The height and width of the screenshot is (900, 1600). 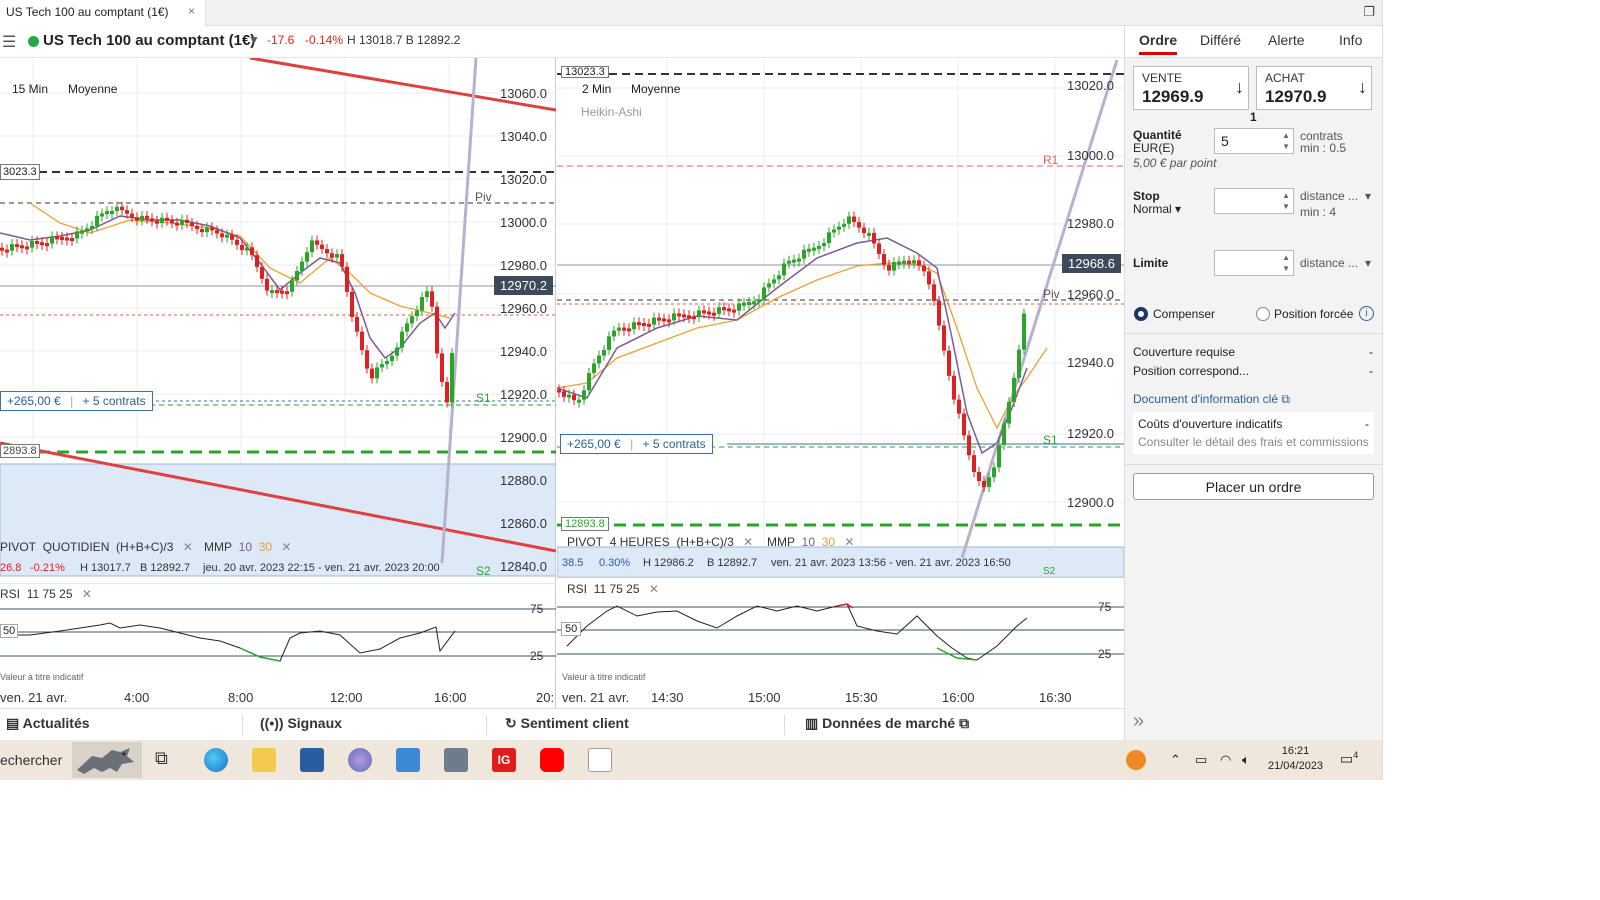 What do you see at coordinates (1254, 201) in the screenshot?
I see `stop-input: ▲ ▼` at bounding box center [1254, 201].